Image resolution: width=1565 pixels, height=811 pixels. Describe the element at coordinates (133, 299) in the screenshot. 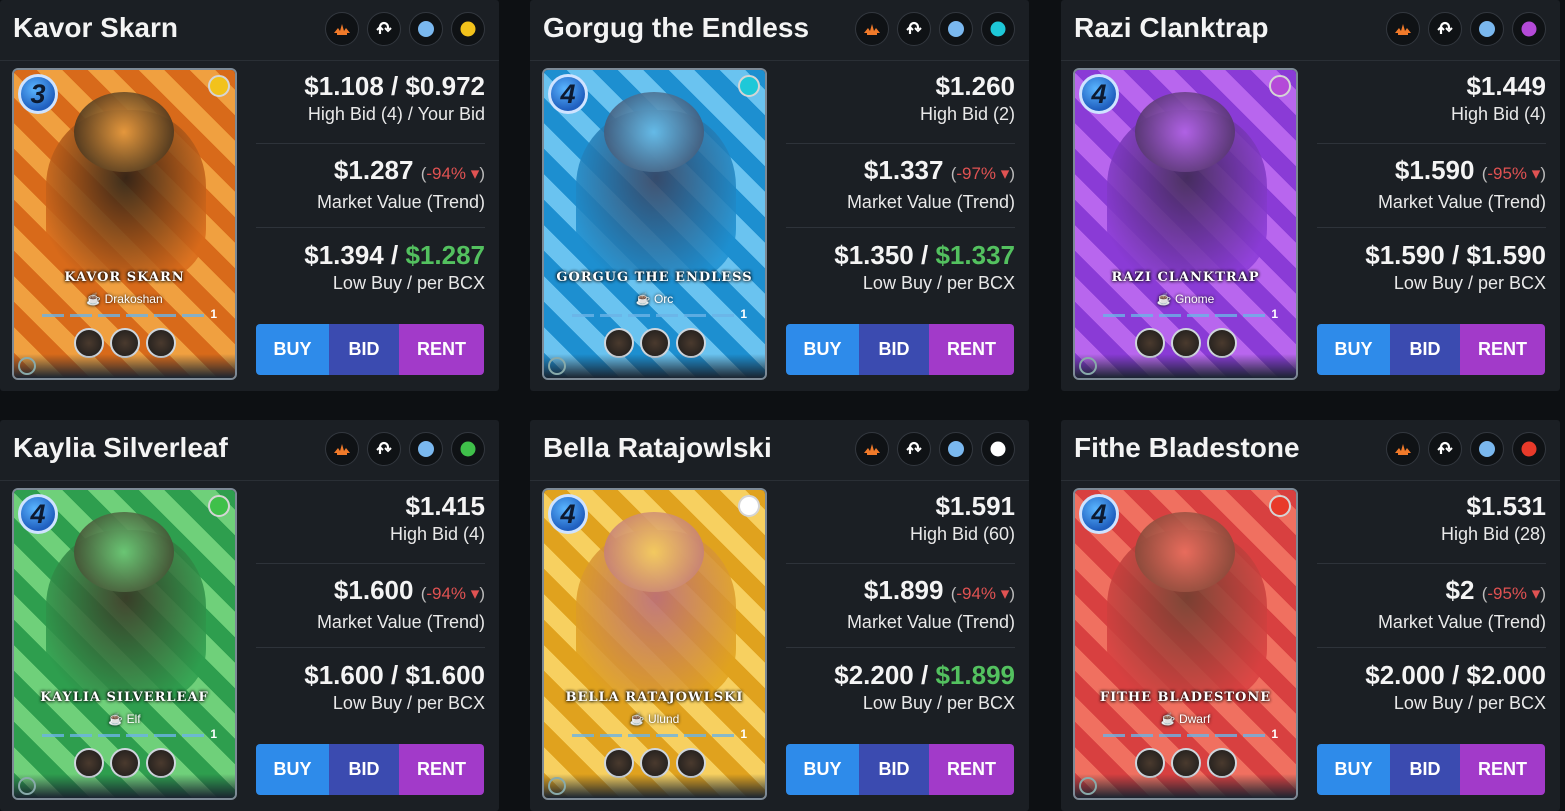

I see `race-label: Drakoshan` at that location.